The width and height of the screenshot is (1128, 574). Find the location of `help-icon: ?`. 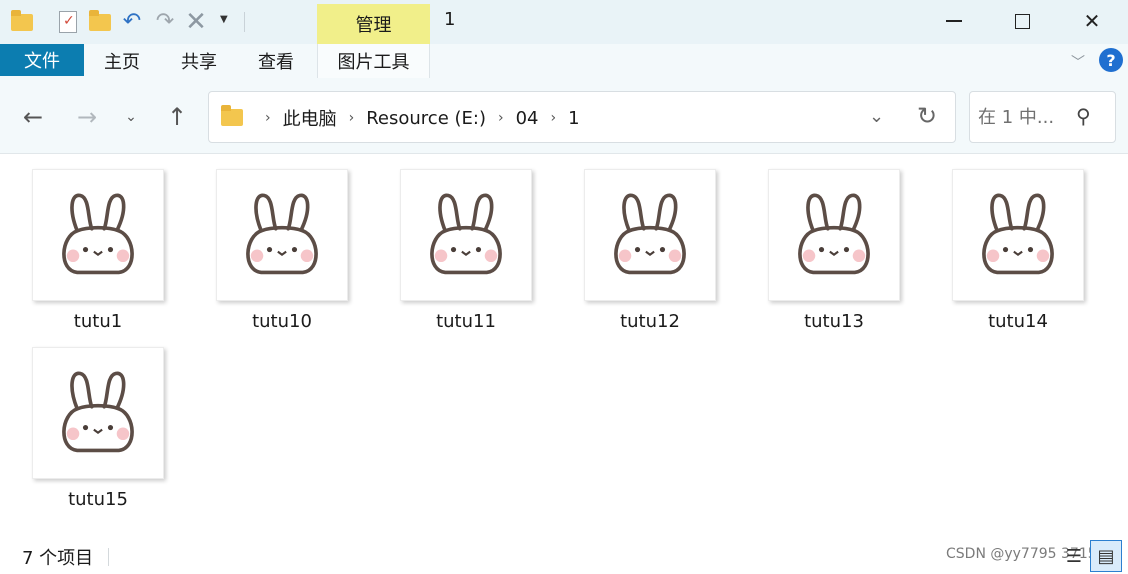

help-icon: ? is located at coordinates (1111, 60).